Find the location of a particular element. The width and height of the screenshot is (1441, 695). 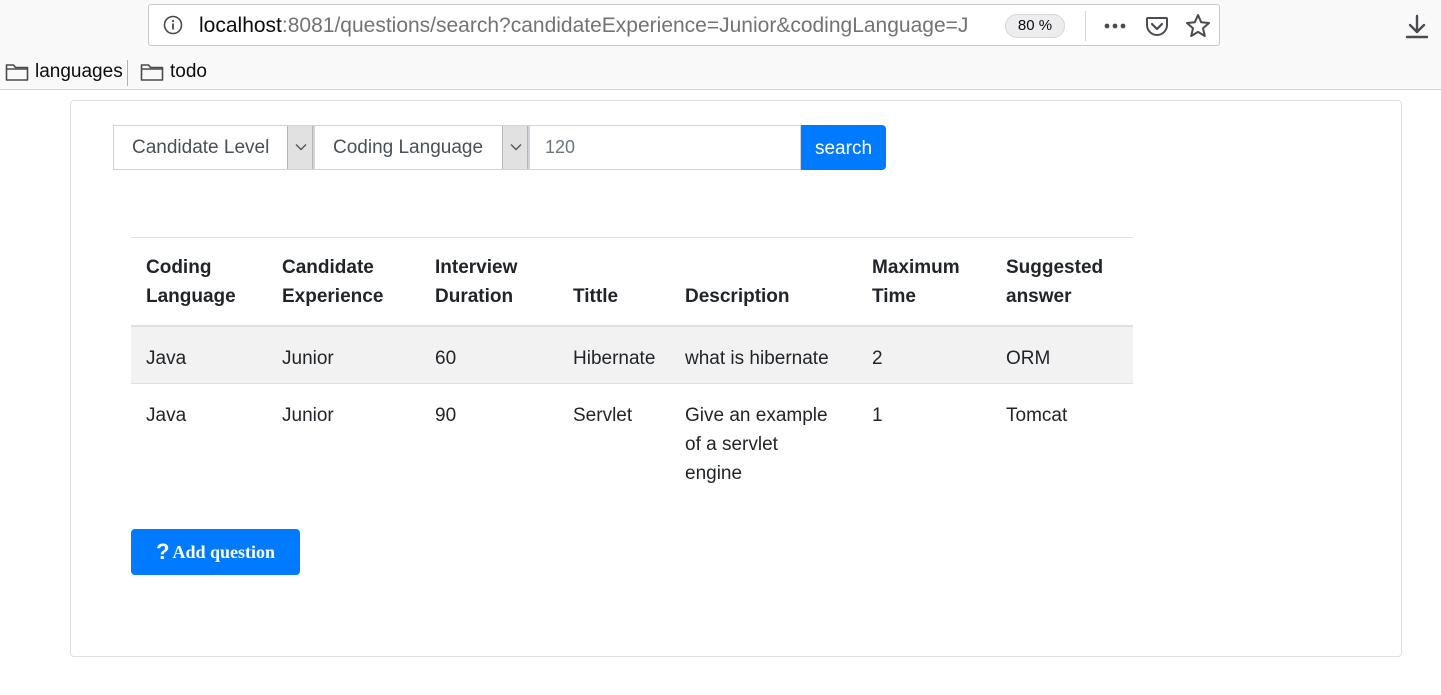

column-header-line: Maximum is located at coordinates (916, 267).